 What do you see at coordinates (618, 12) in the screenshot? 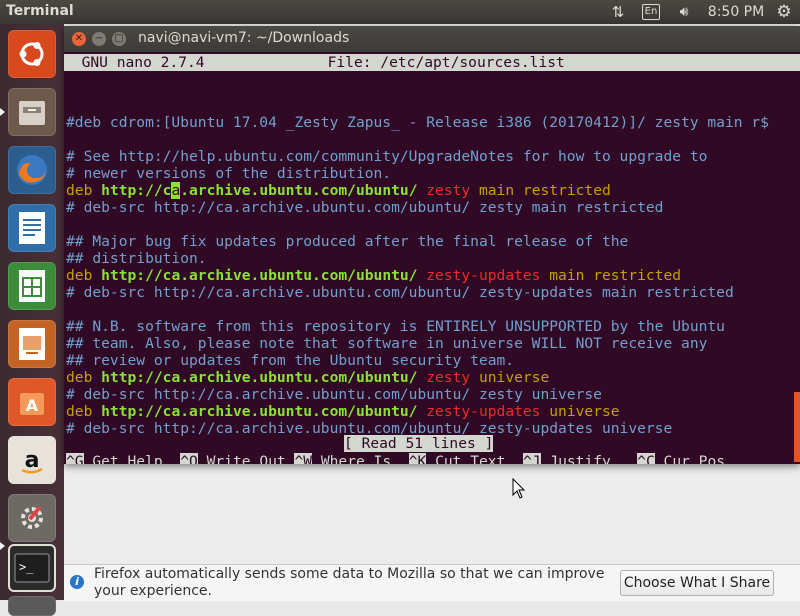
I see `network-icon: ⇅` at bounding box center [618, 12].